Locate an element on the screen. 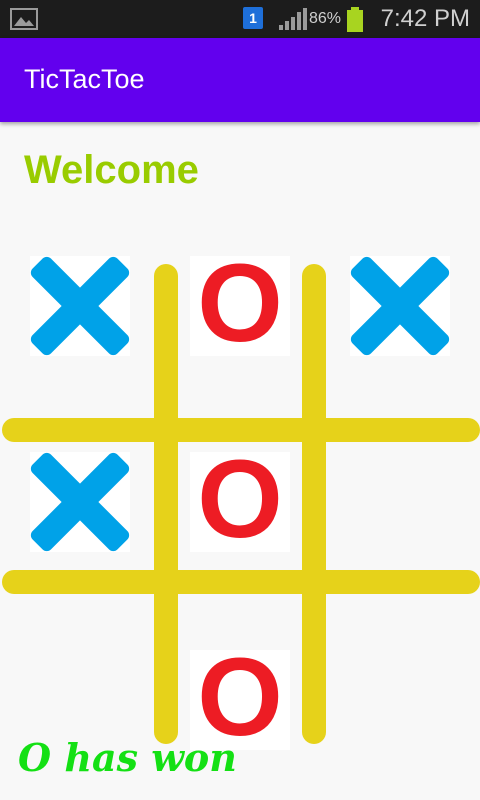 The width and height of the screenshot is (480, 800). grid-line-vertical-right is located at coordinates (314, 504).